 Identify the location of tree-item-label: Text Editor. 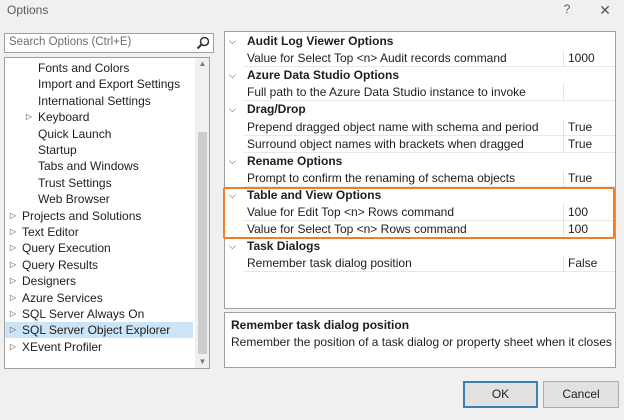
(50, 232).